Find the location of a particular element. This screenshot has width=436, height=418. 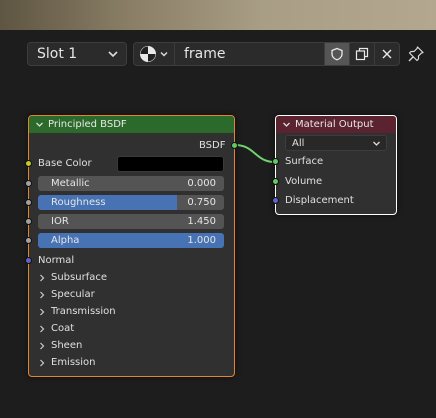

field-value: 1.450 is located at coordinates (201, 221).